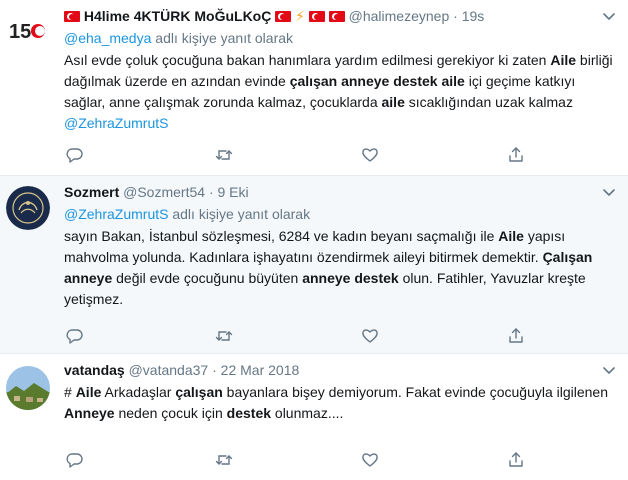  Describe the element at coordinates (260, 370) in the screenshot. I see `timestamp: 22 Mar 2018` at that location.